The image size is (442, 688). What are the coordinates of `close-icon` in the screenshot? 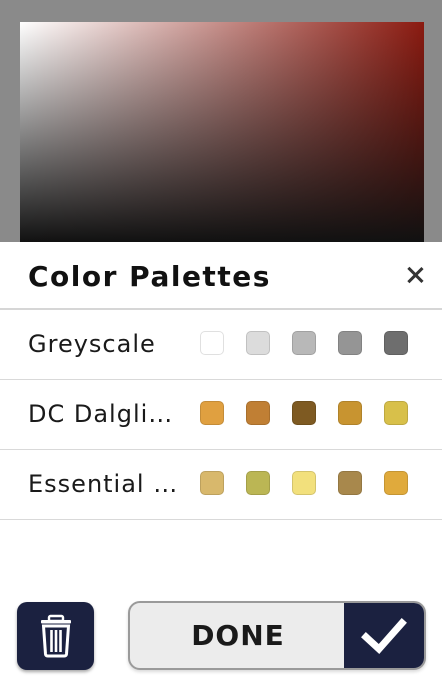 It's located at (415, 275).